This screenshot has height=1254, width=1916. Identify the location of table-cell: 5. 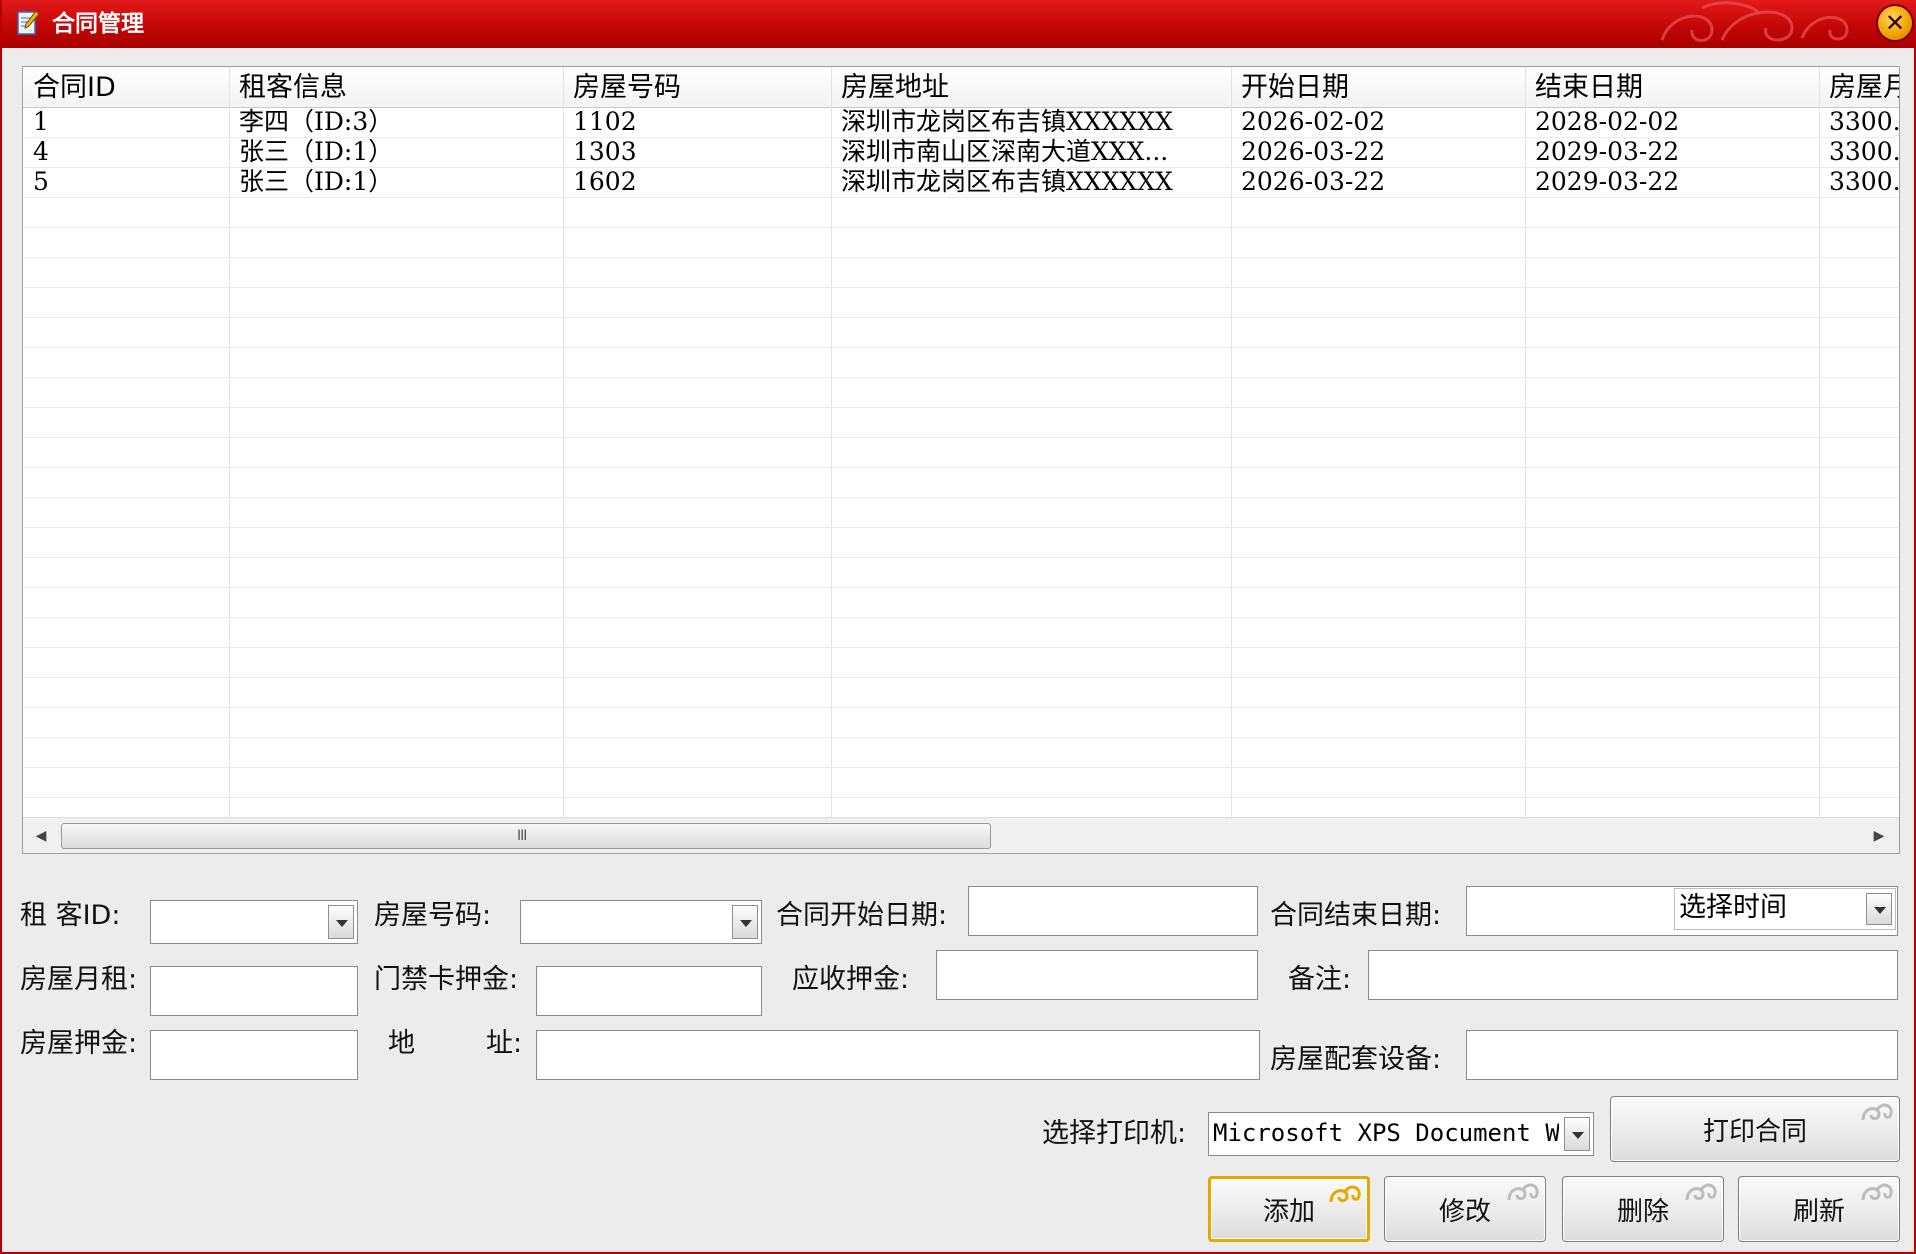
(130, 182).